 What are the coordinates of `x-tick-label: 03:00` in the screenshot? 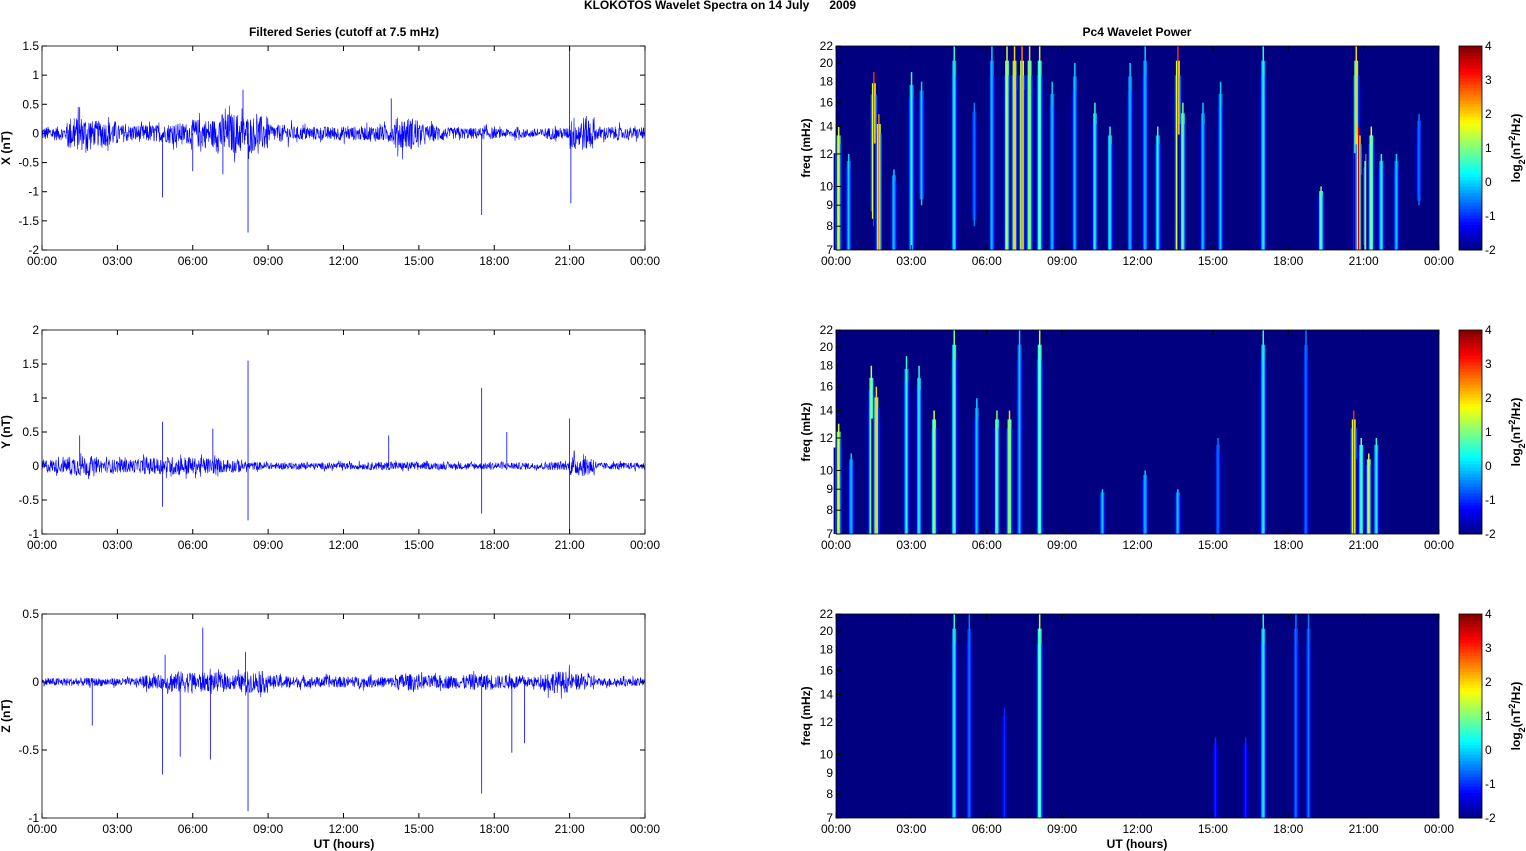 It's located at (911, 545).